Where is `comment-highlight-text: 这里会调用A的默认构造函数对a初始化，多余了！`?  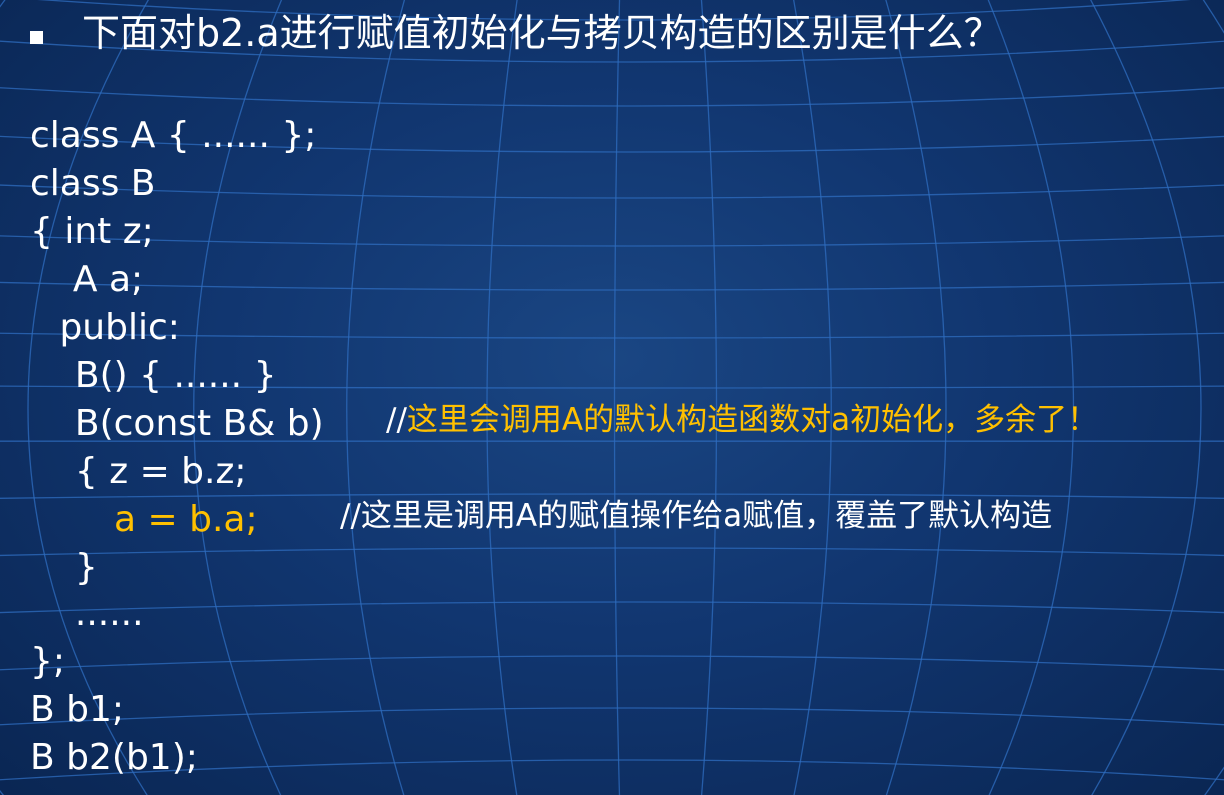 comment-highlight-text: 这里会调用A的默认构造函数对a初始化，多余了！ is located at coordinates (752, 420).